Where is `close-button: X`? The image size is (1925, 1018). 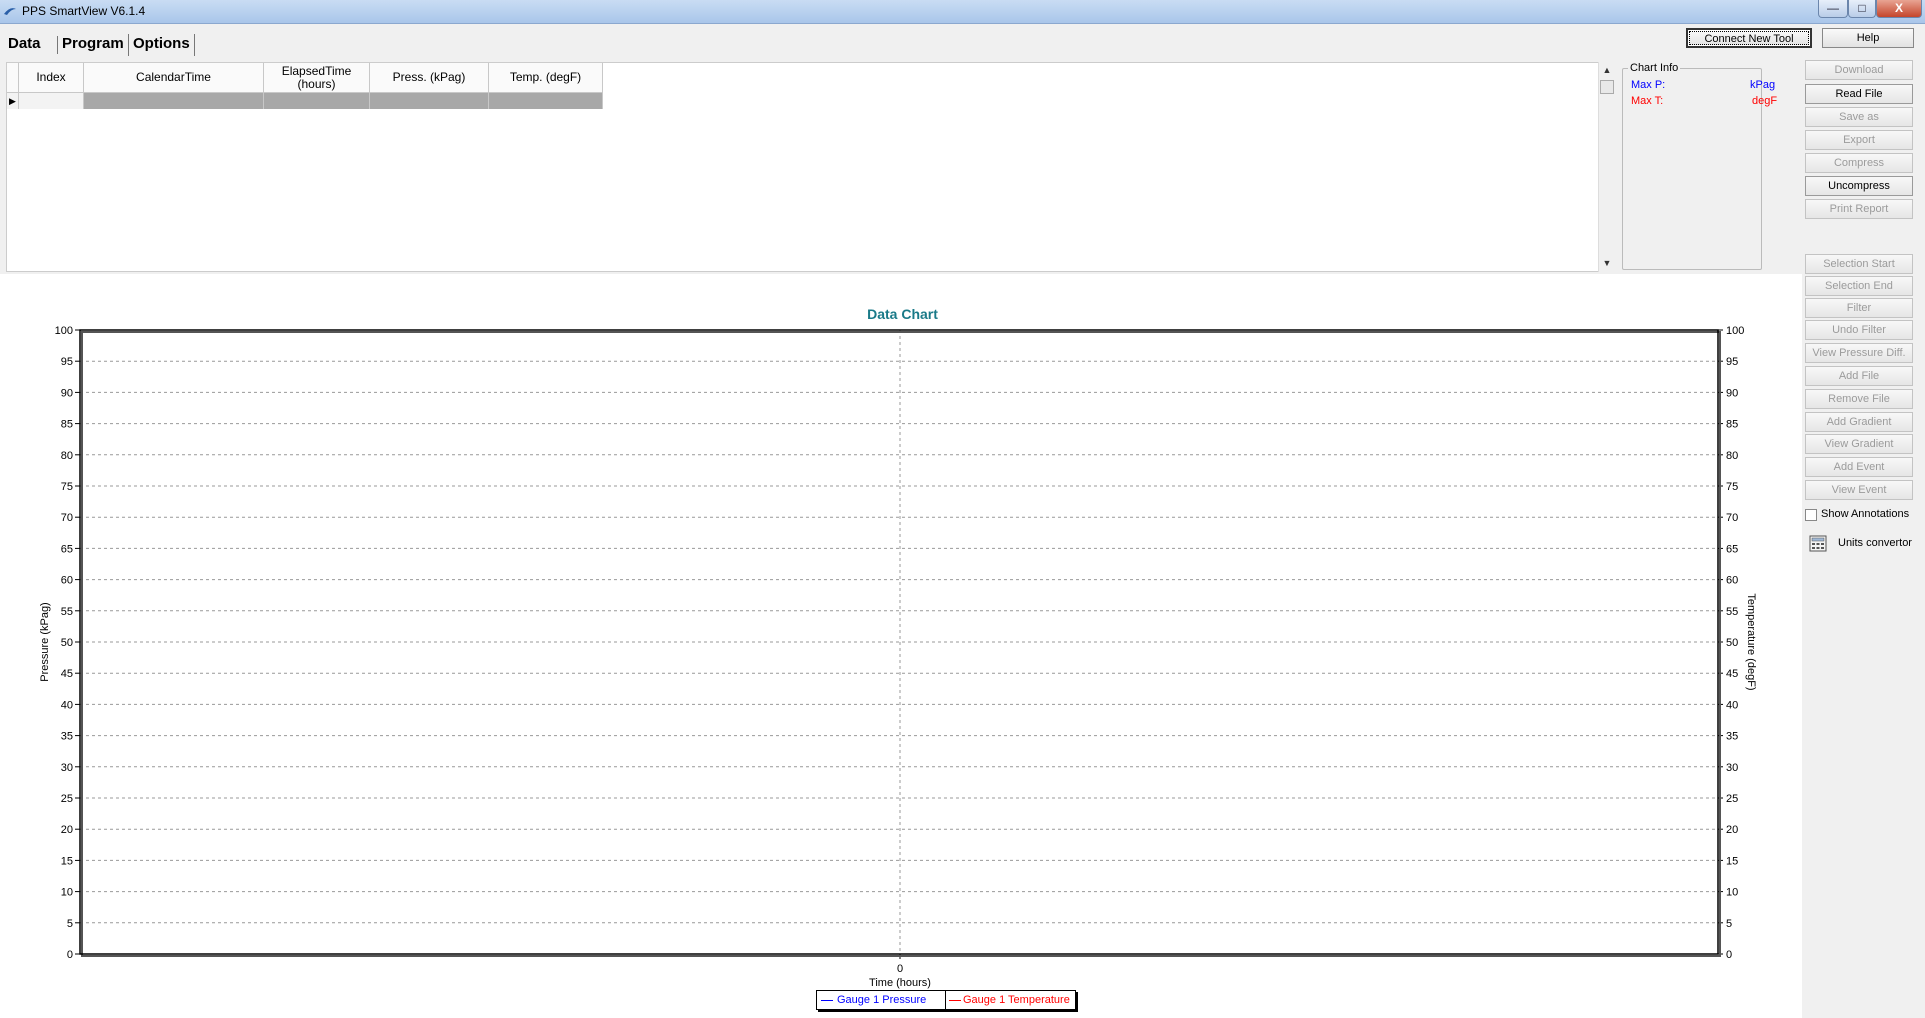 close-button: X is located at coordinates (1899, 9).